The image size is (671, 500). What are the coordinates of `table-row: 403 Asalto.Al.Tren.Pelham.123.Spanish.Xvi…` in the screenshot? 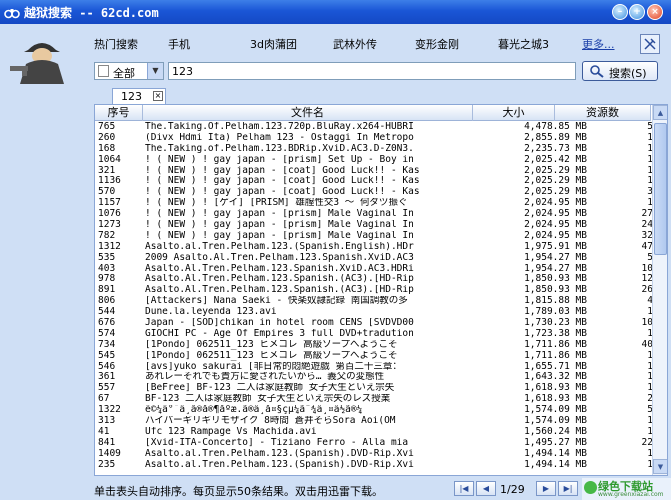 It's located at (374, 269).